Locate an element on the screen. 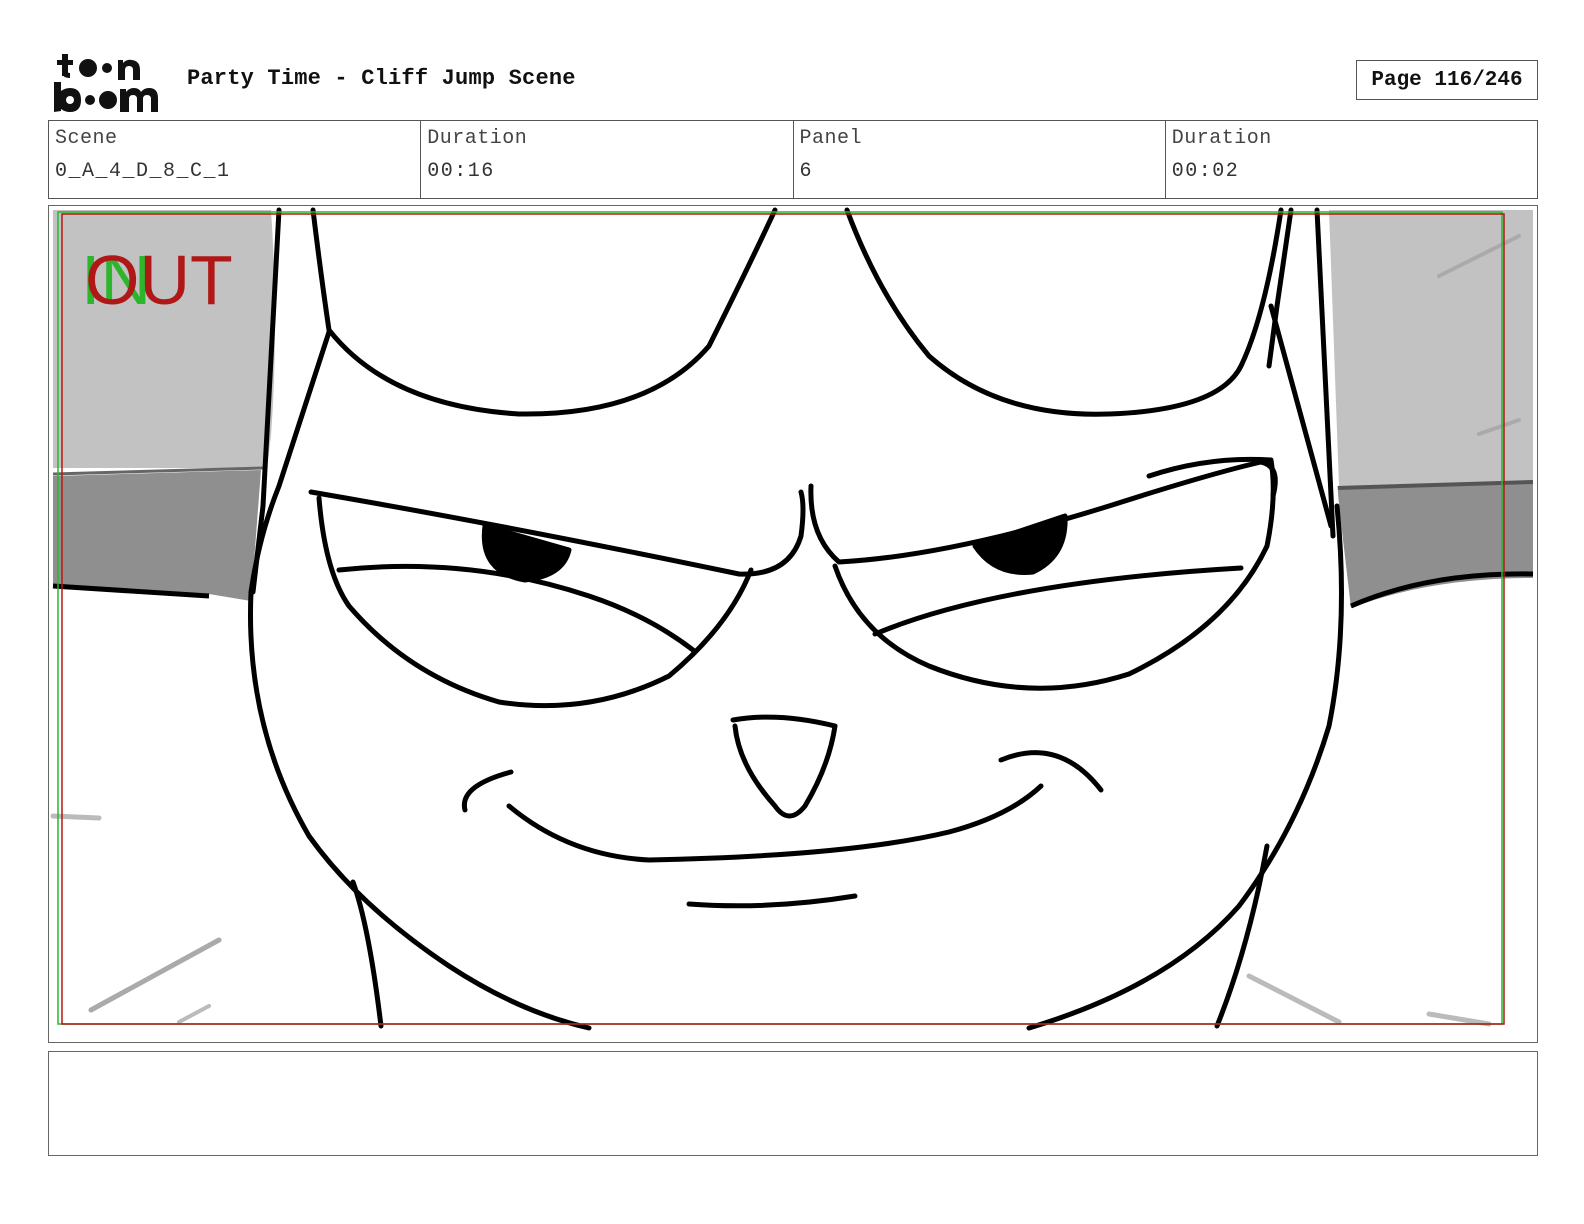  out-marker-label: OUT is located at coordinates (159, 278).